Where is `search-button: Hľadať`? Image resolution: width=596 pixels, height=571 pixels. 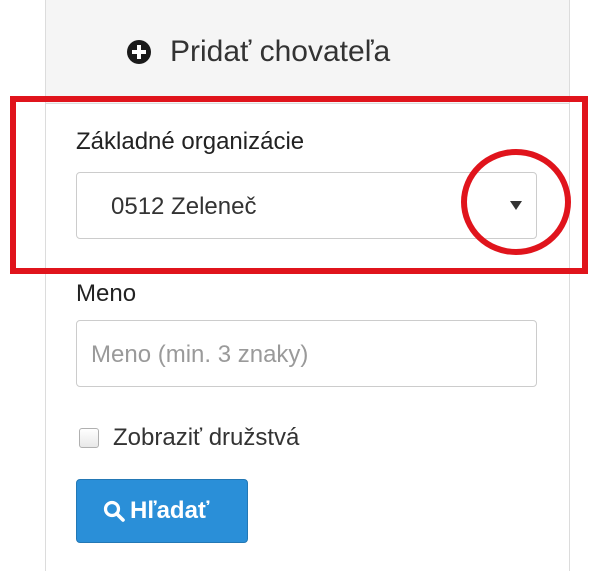 search-button: Hľadať is located at coordinates (162, 511).